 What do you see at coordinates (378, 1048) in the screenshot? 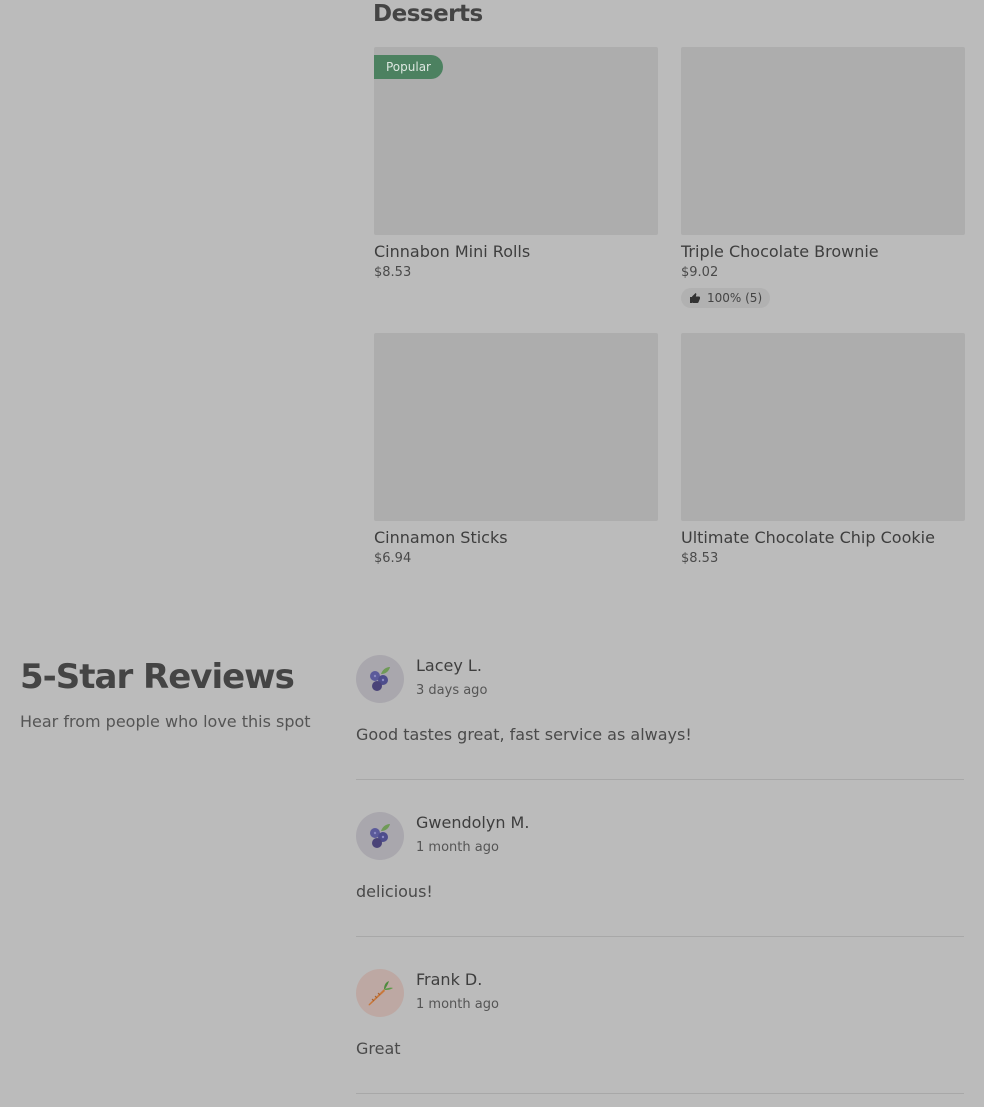
I see `review-text: Great` at bounding box center [378, 1048].